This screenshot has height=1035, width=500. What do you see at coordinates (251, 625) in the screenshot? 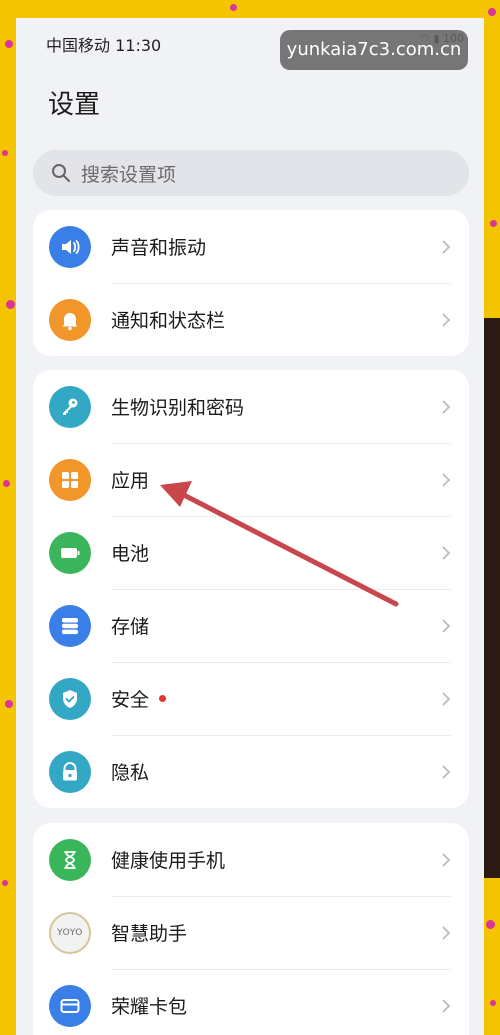
I see `setting-item-storage: 存储` at bounding box center [251, 625].